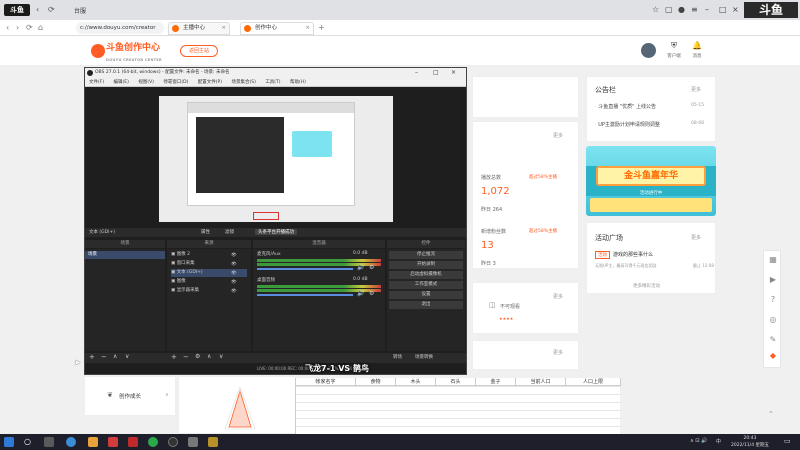  Describe the element at coordinates (426, 275) in the screenshot. I see `start-virtual-camera-button: 启动虚拟摄像机` at that location.